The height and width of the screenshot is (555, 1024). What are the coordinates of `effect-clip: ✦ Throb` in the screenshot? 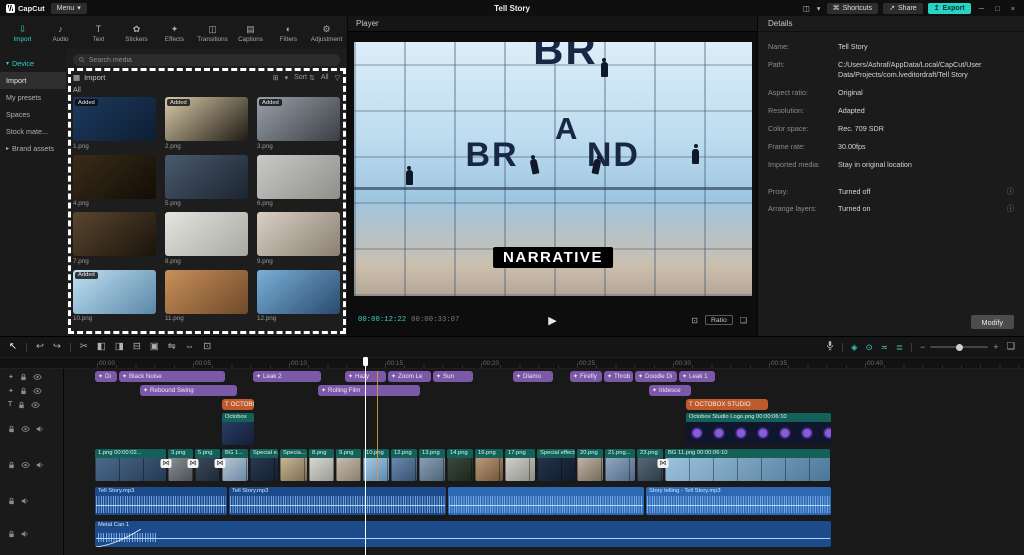 It's located at (618, 376).